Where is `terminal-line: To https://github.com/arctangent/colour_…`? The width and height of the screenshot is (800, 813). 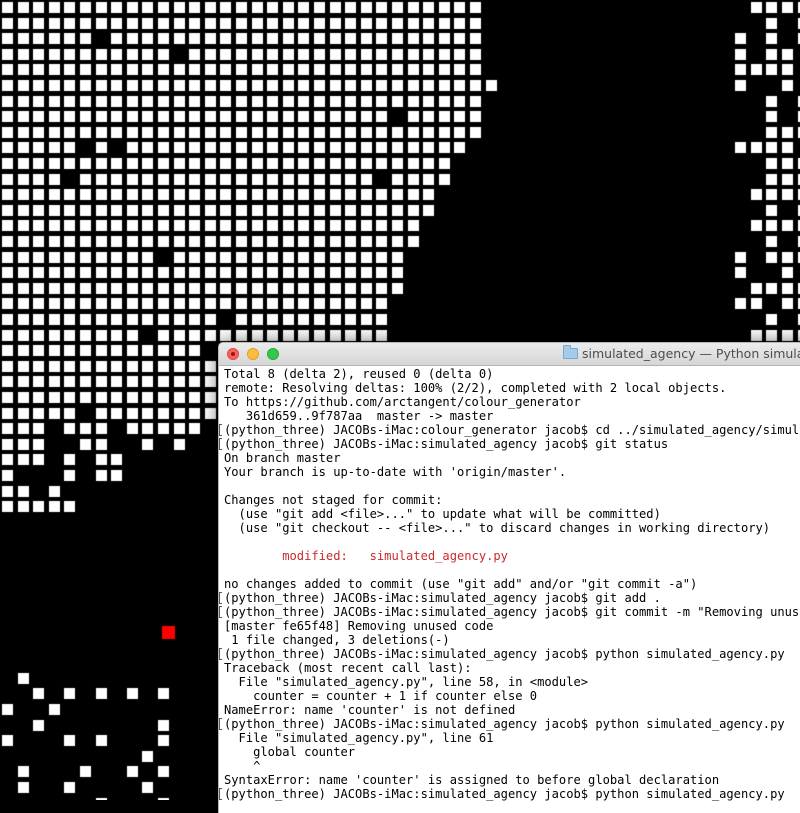
terminal-line: To https://github.com/arctangent/colour_… is located at coordinates (402, 402).